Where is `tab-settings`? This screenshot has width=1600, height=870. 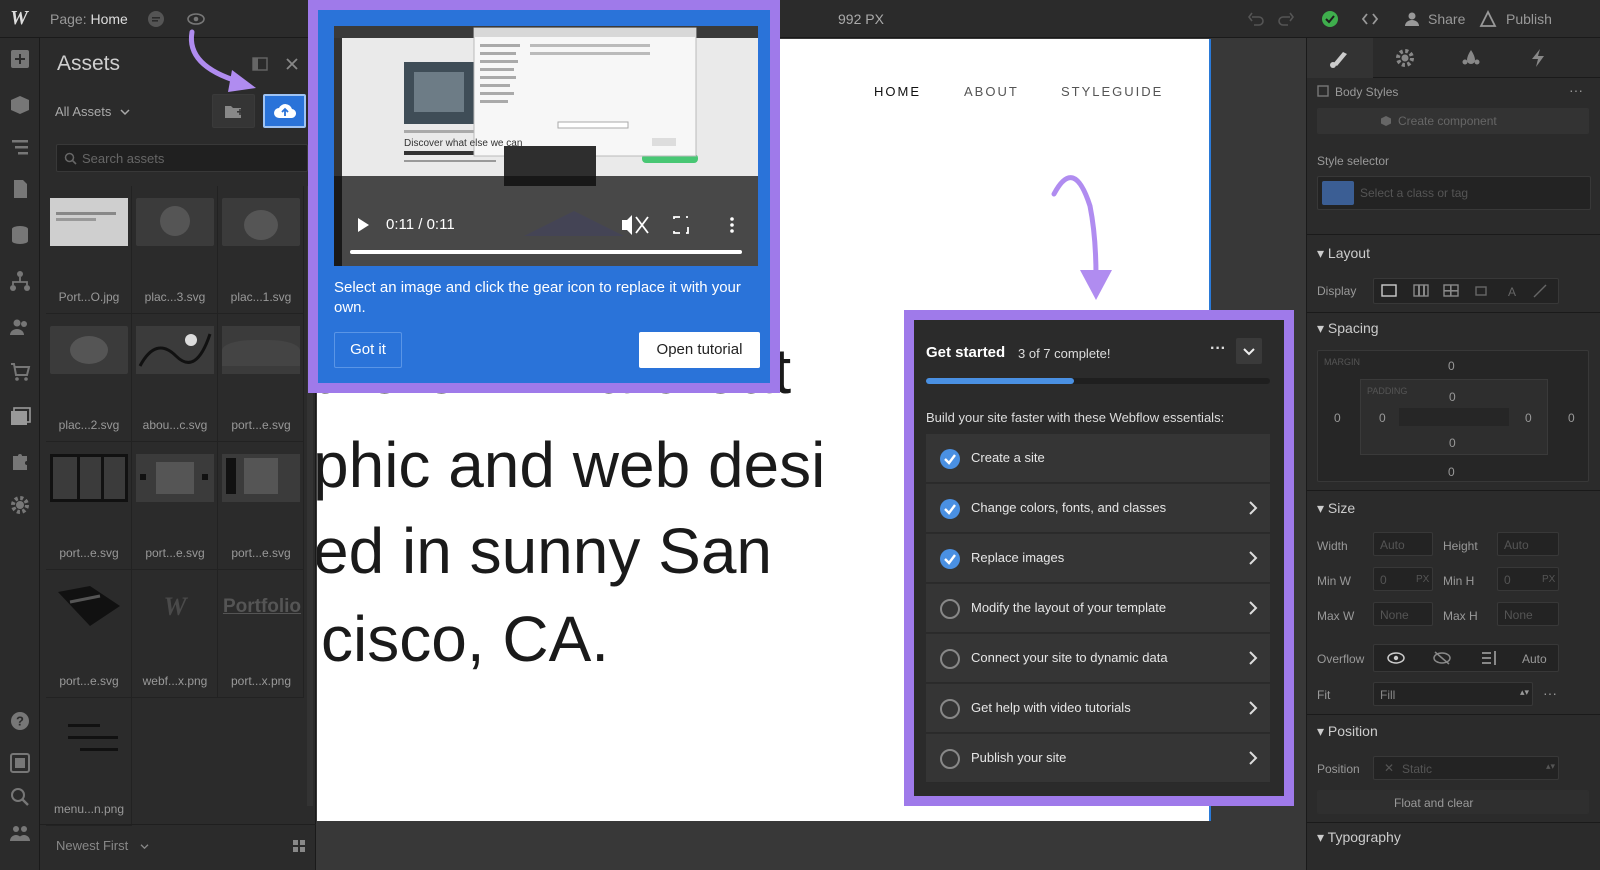
tab-settings is located at coordinates (1406, 58).